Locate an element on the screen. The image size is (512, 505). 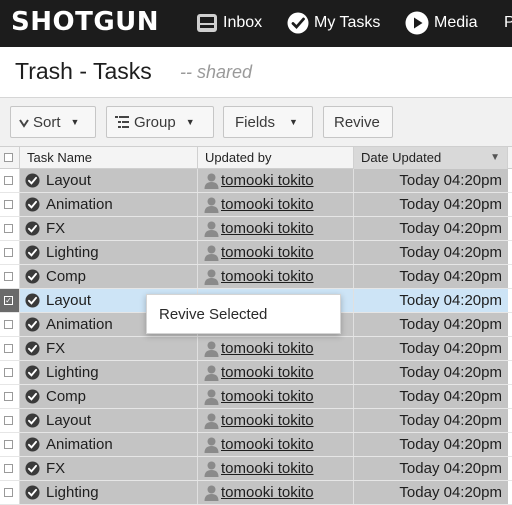
app-logo: SHOTGUN is located at coordinates (85, 22).